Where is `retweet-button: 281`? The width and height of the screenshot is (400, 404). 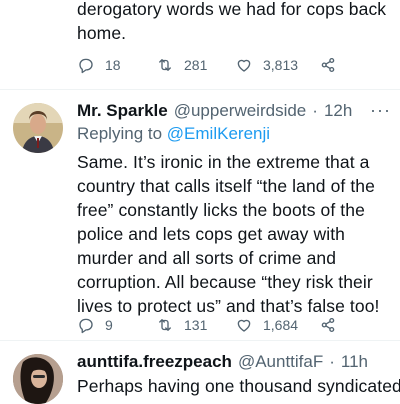 retweet-button: 281 is located at coordinates (195, 65).